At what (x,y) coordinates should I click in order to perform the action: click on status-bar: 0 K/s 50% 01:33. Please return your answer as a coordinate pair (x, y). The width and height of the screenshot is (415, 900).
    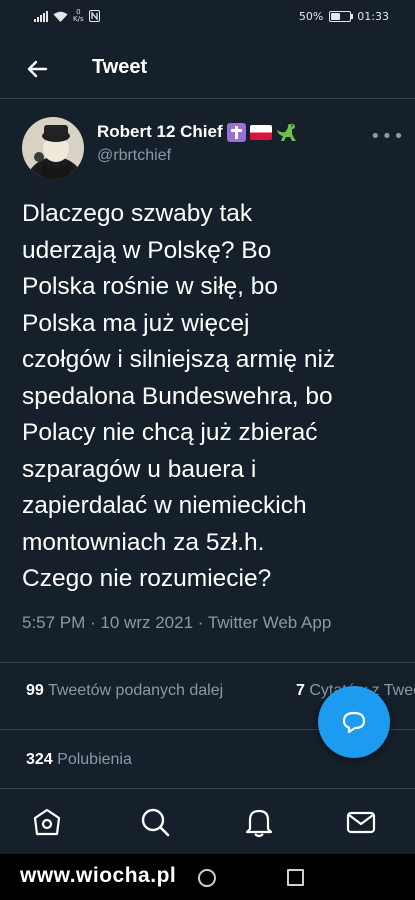
    Looking at the image, I should click on (207, 18).